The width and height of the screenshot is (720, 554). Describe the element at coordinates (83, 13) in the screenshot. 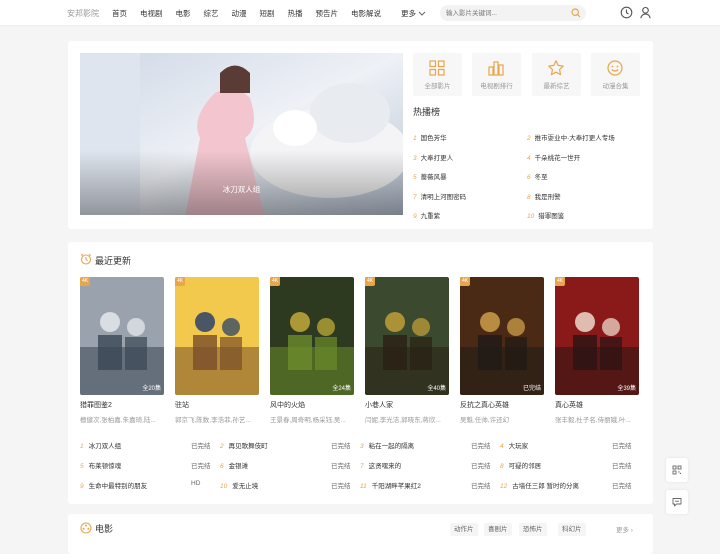

I see `site-logo: 安邦影院` at that location.